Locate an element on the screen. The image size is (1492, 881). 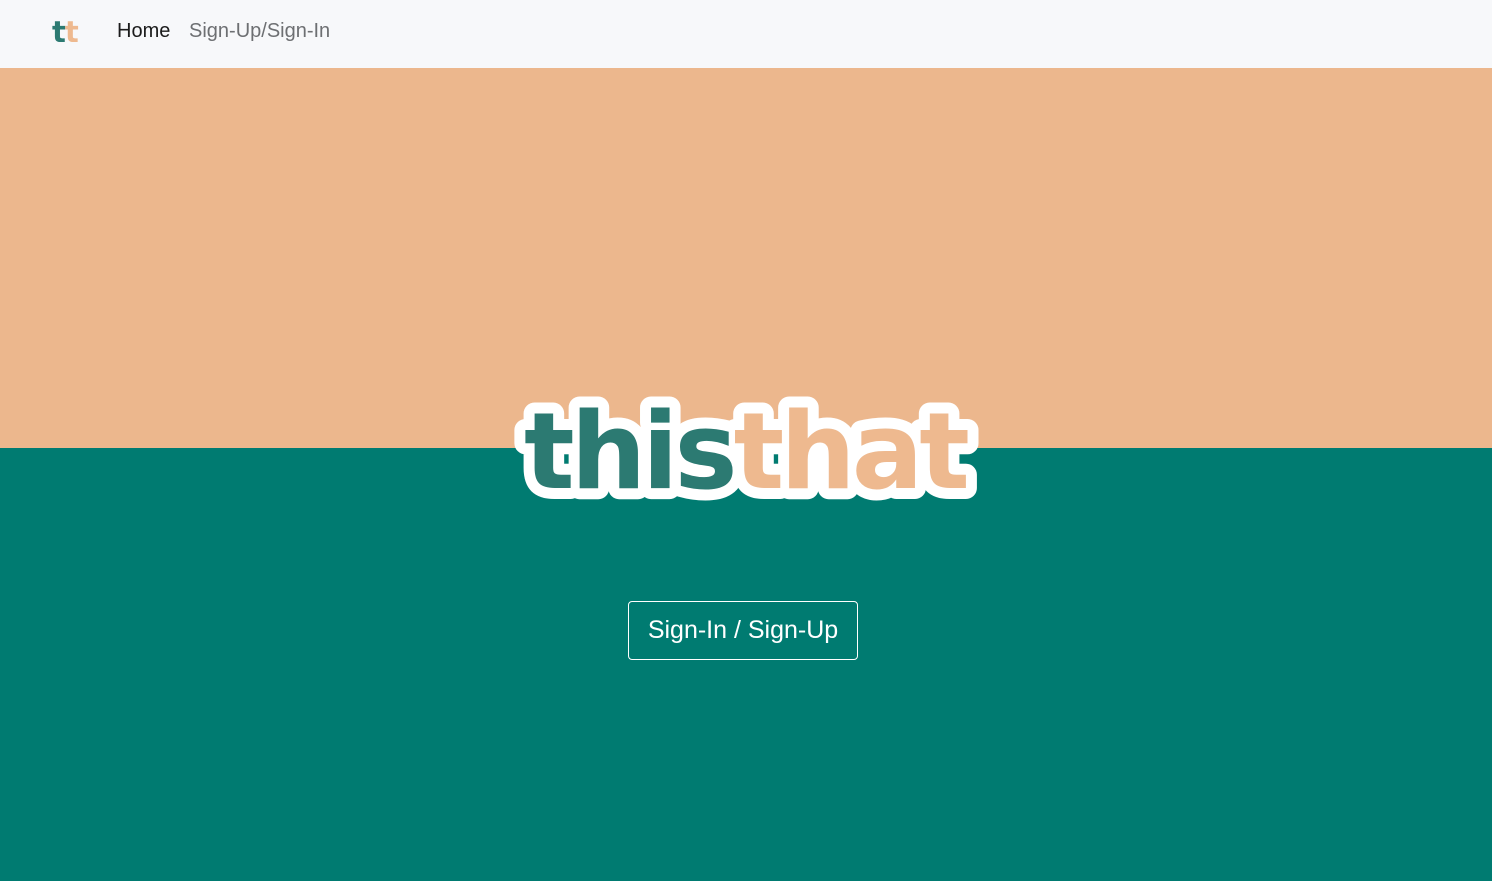
brand-logo: tt is located at coordinates (65, 32).